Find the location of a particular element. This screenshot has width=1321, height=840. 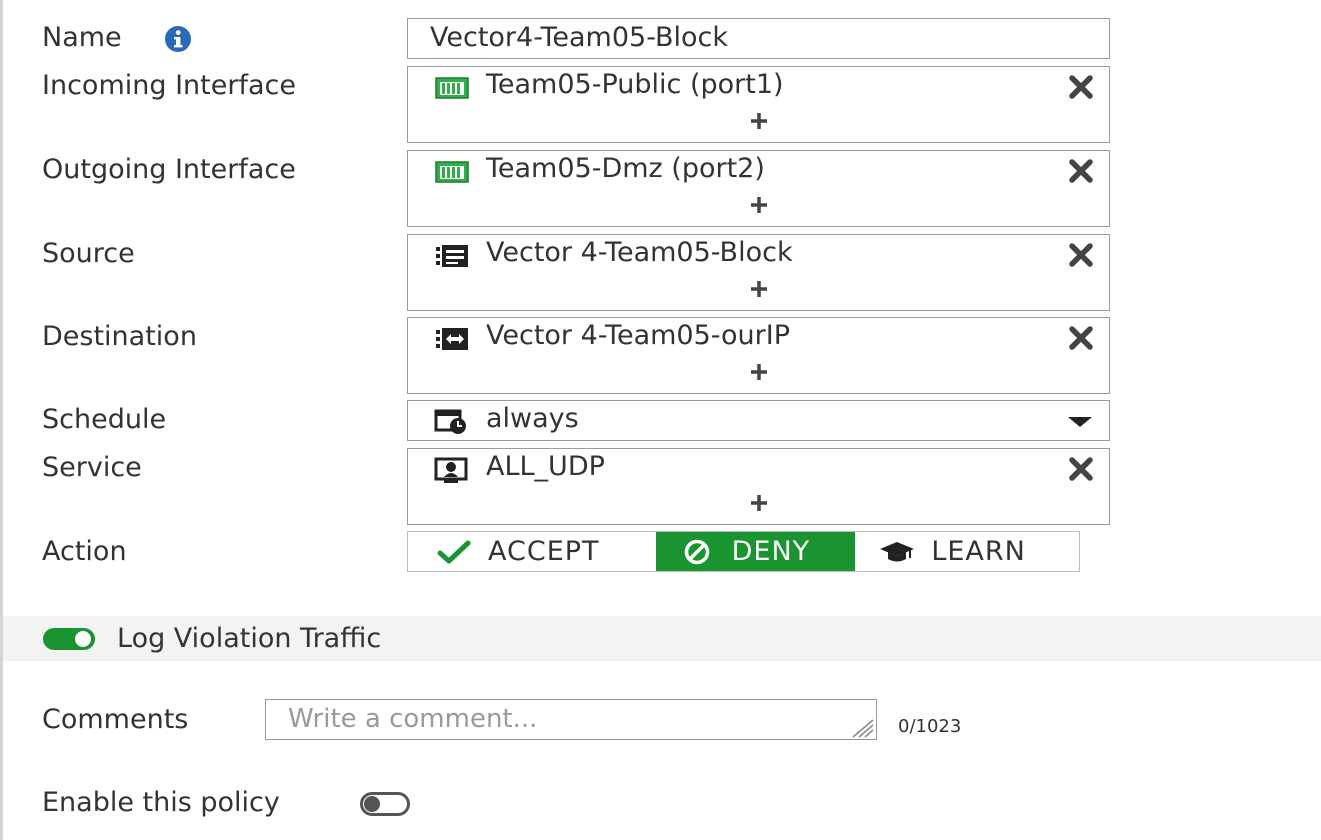

comments-input is located at coordinates (571, 719).